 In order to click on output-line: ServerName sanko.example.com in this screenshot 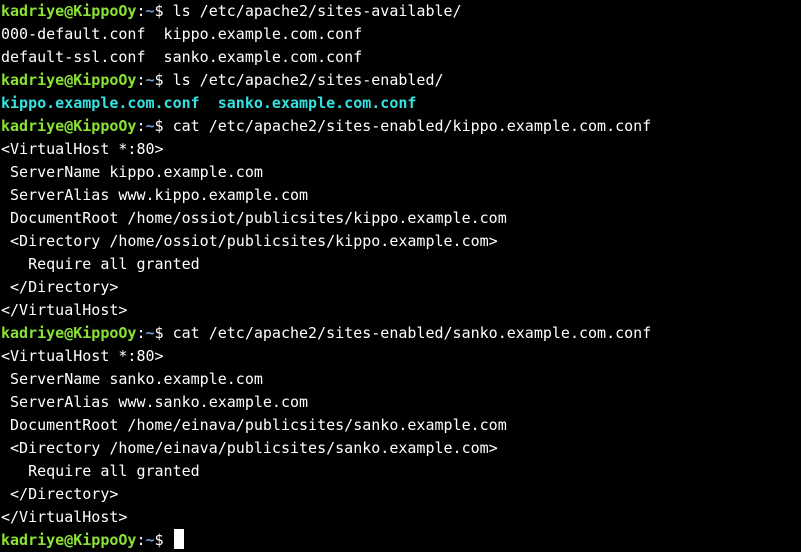, I will do `click(132, 379)`.